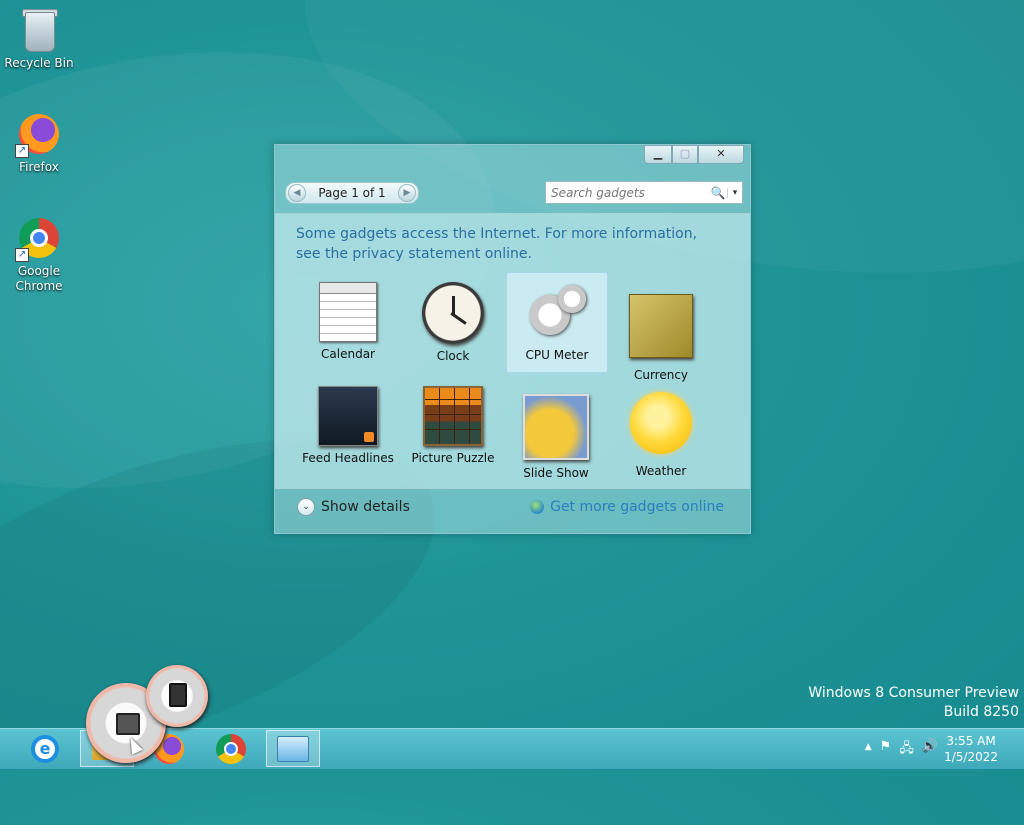  I want to click on desktop-icon-label: Firefox, so click(39, 167).